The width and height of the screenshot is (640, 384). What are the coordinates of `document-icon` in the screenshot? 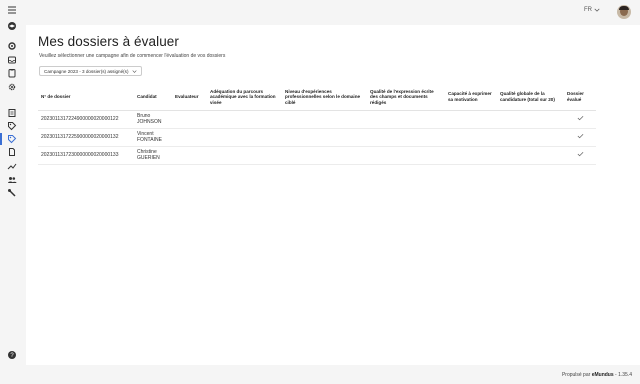 It's located at (12, 113).